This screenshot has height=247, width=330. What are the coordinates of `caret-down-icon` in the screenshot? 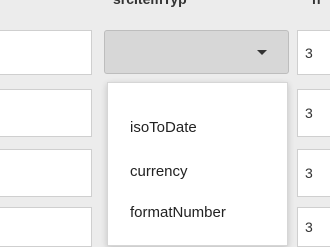 It's located at (262, 52).